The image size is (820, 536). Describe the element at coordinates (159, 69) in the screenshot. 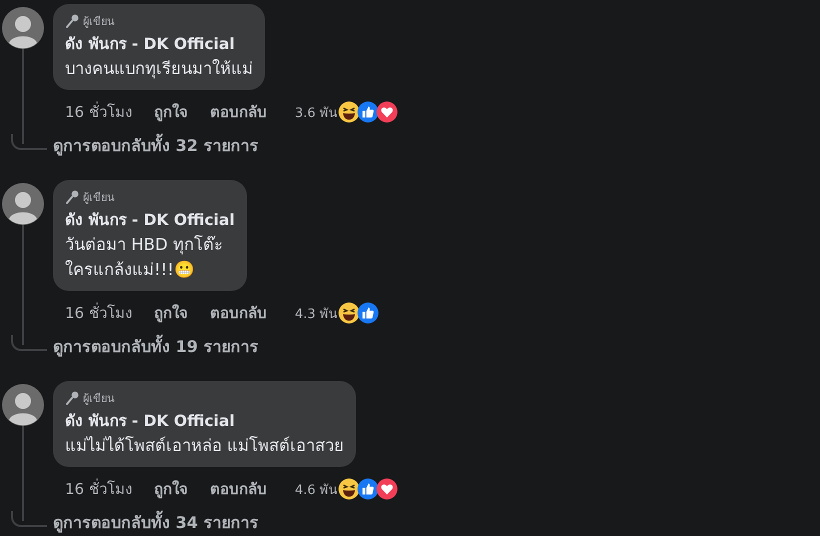

I see `comment-text: บางคนแบกทุเรียนมาให้แม่` at that location.